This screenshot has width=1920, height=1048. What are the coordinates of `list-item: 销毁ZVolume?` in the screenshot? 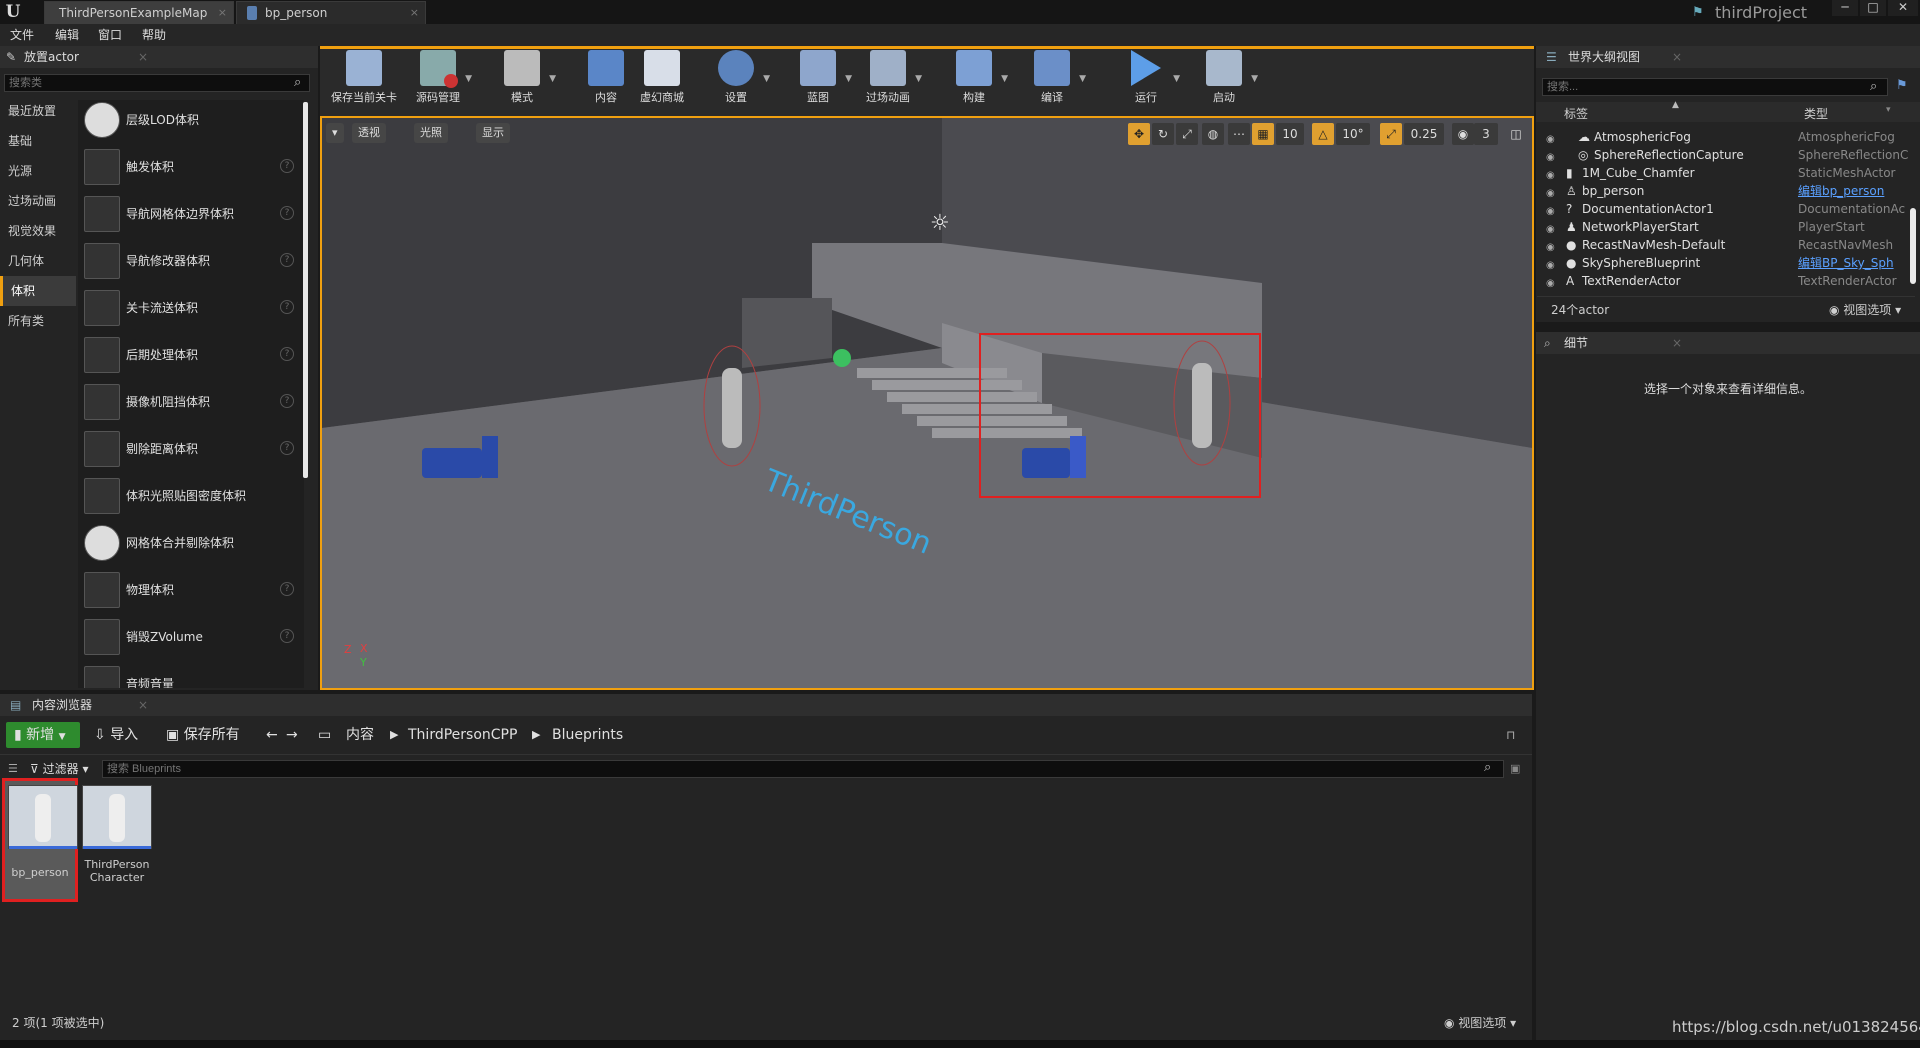 It's located at (190, 638).